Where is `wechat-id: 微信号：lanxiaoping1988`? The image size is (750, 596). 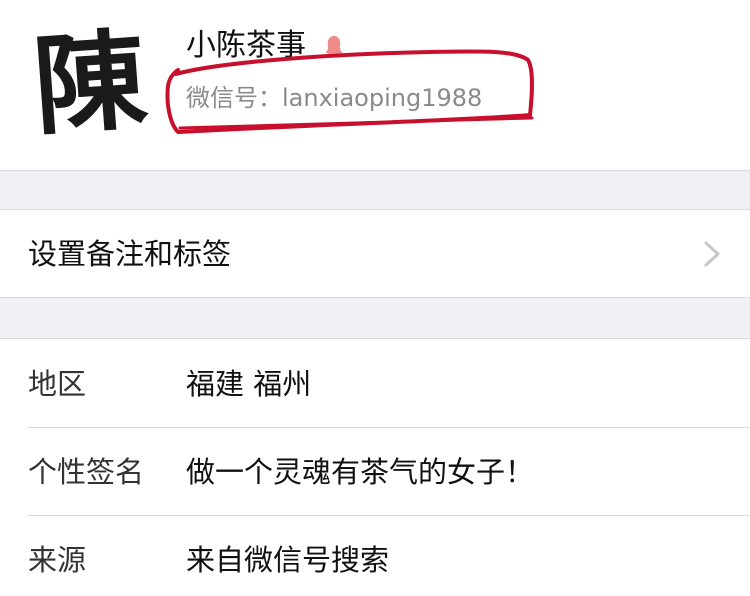
wechat-id: 微信号：lanxiaoping1988 is located at coordinates (334, 98).